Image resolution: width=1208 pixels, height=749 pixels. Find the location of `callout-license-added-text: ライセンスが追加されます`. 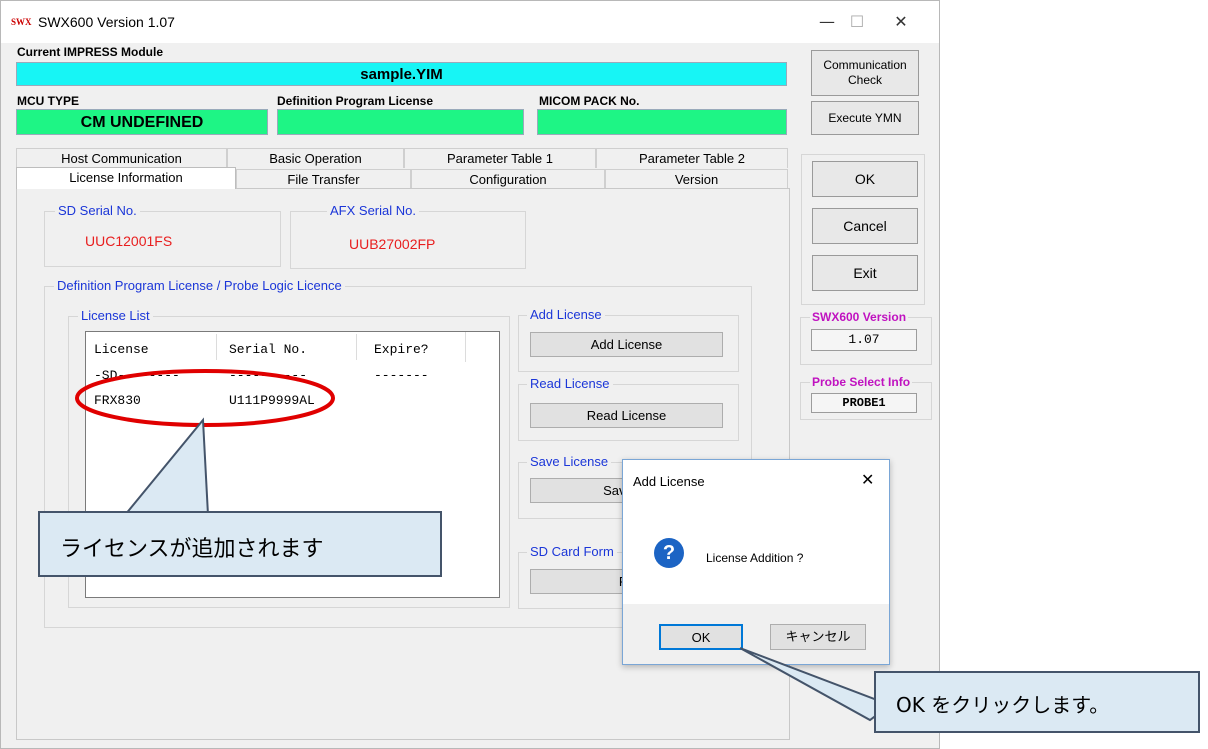

callout-license-added-text: ライセンスが追加されます is located at coordinates (192, 549).